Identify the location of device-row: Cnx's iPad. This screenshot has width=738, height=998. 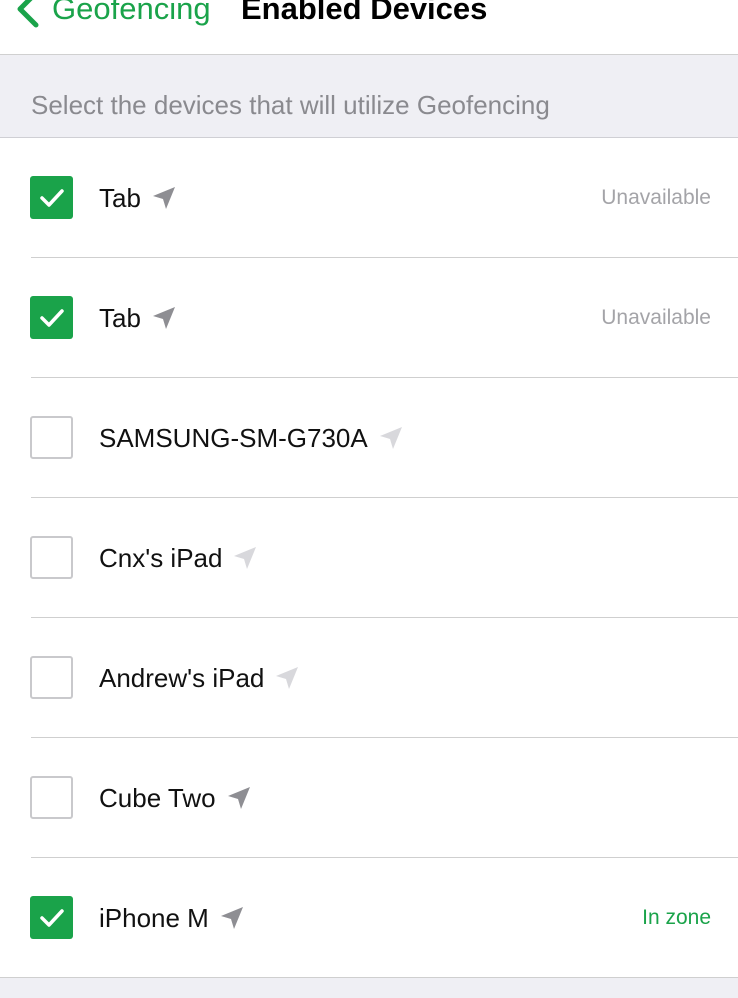
(369, 558).